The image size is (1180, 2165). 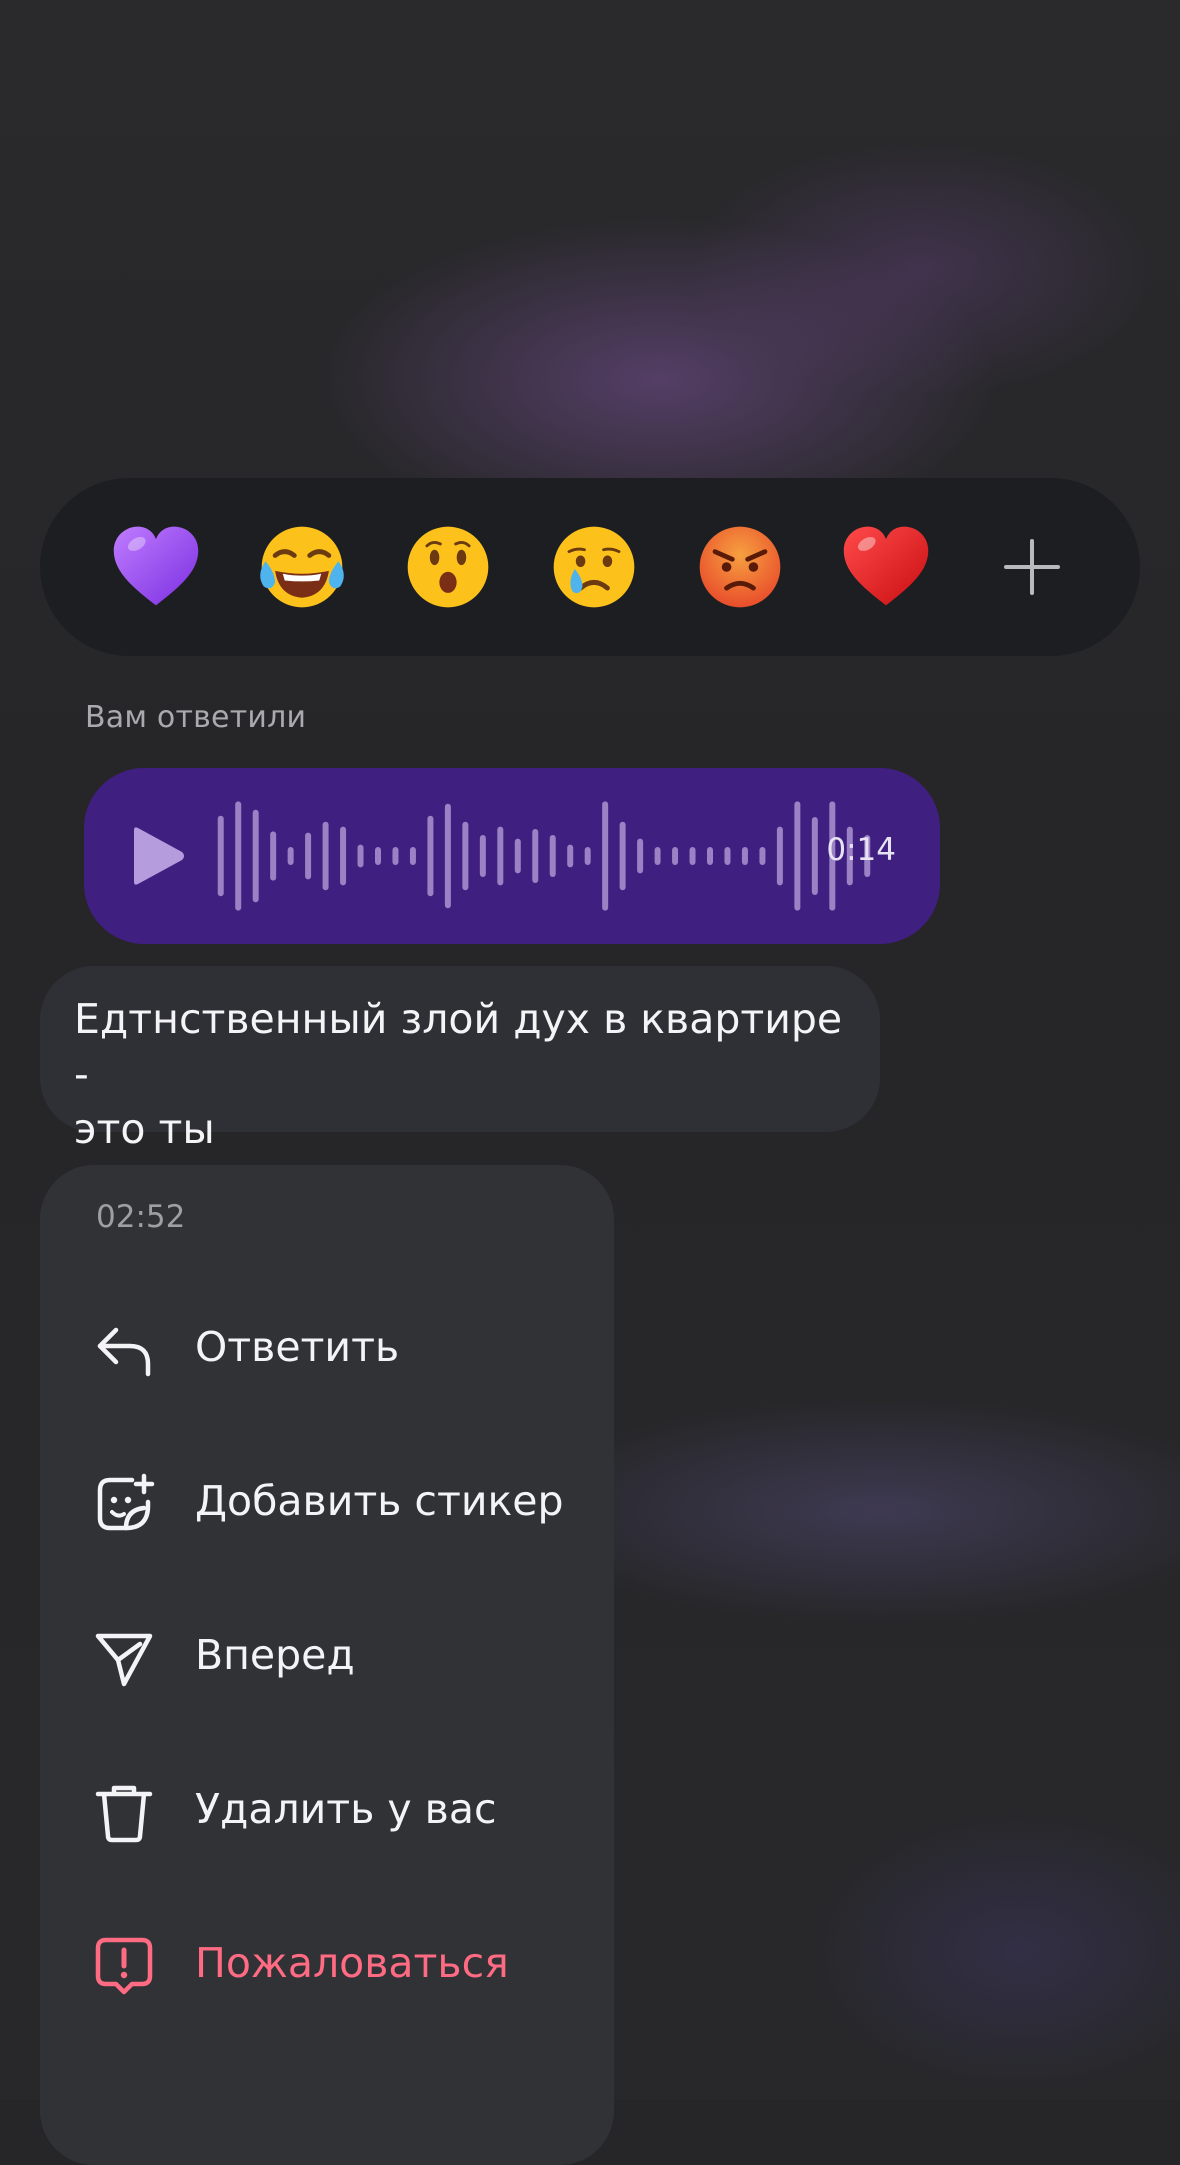 I want to click on reaction-surprised, so click(x=448, y=567).